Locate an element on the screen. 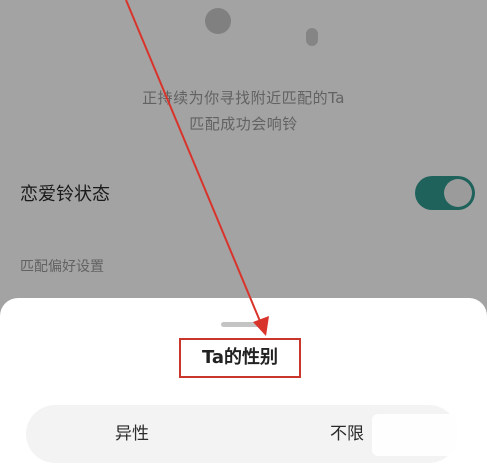 The image size is (487, 469). sheet-drag-handle is located at coordinates (242, 324).